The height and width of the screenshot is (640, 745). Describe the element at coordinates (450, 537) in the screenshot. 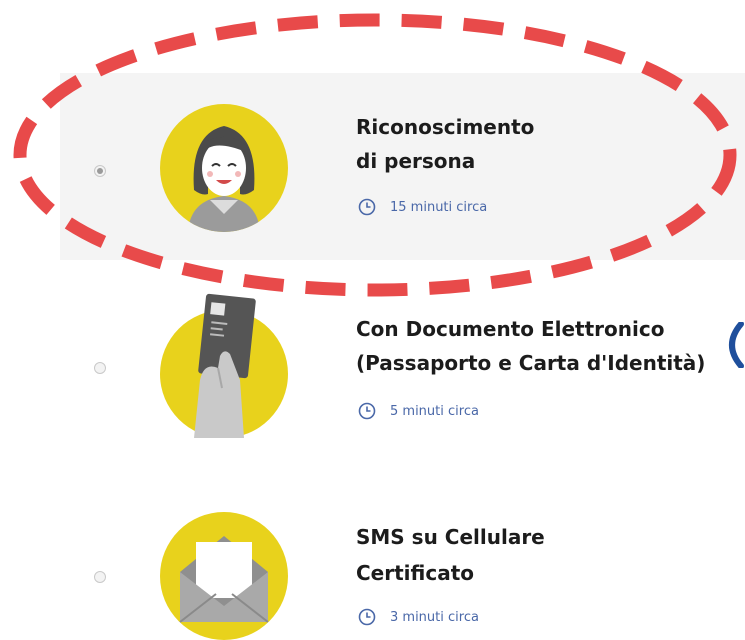

I see `option-title-line1: SMS su Cellulare` at that location.